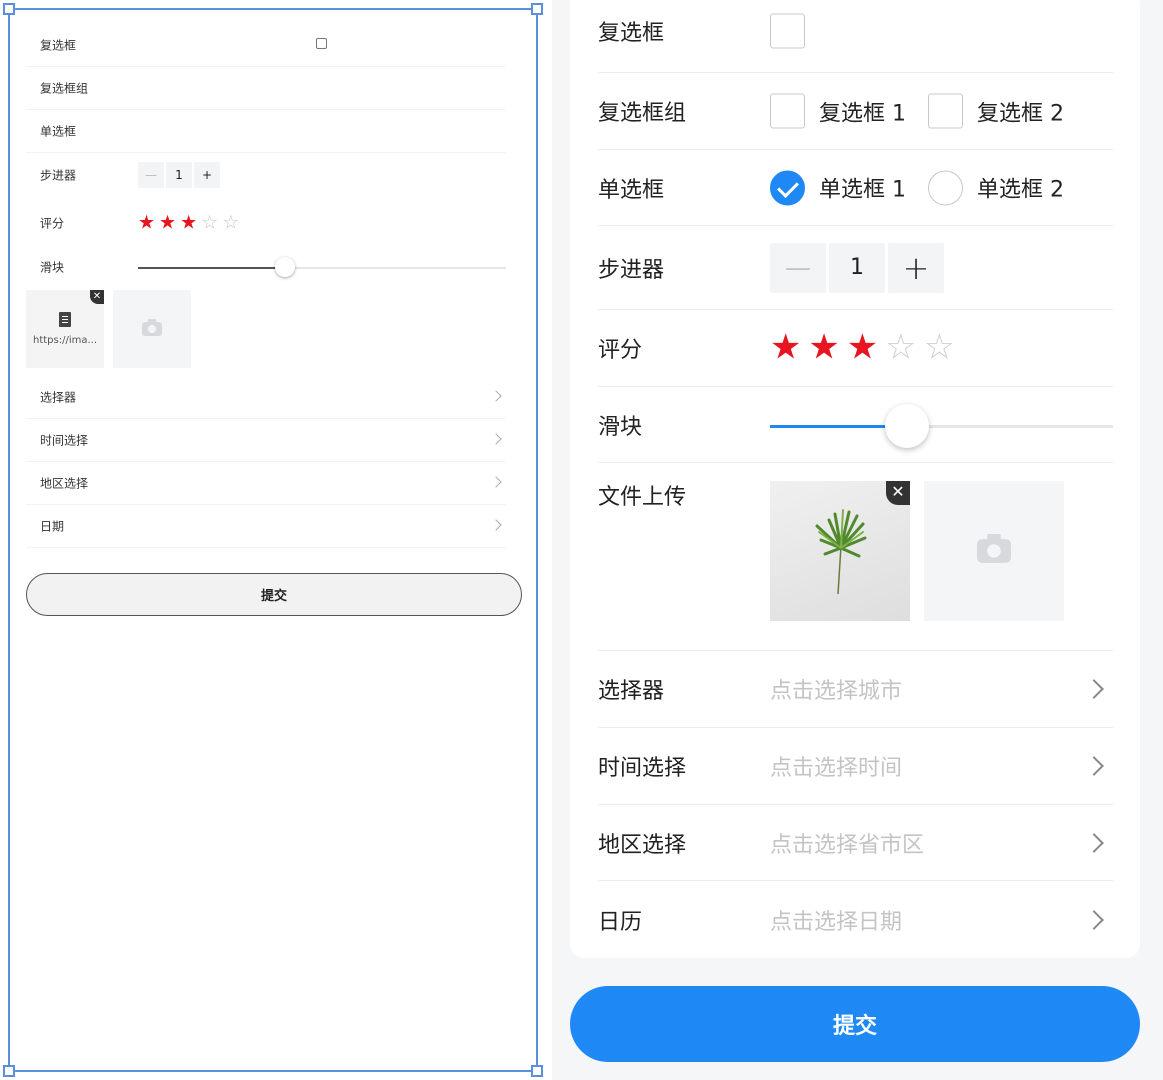 The image size is (1163, 1080). What do you see at coordinates (907, 425) in the screenshot?
I see `slider-thumb` at bounding box center [907, 425].